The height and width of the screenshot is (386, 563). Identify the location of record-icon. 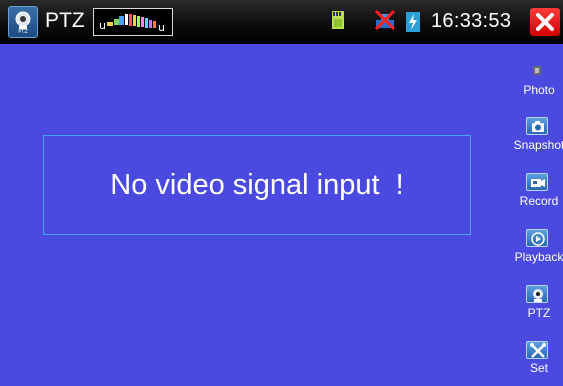
(537, 182).